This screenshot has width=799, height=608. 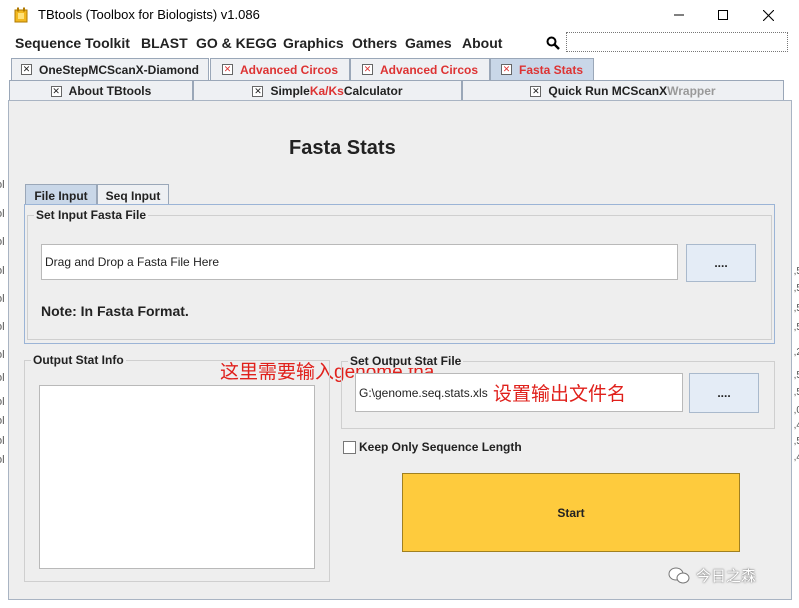 I want to click on tab-advanced-circos-1: ✕ Advanced Circos, so click(x=280, y=69).